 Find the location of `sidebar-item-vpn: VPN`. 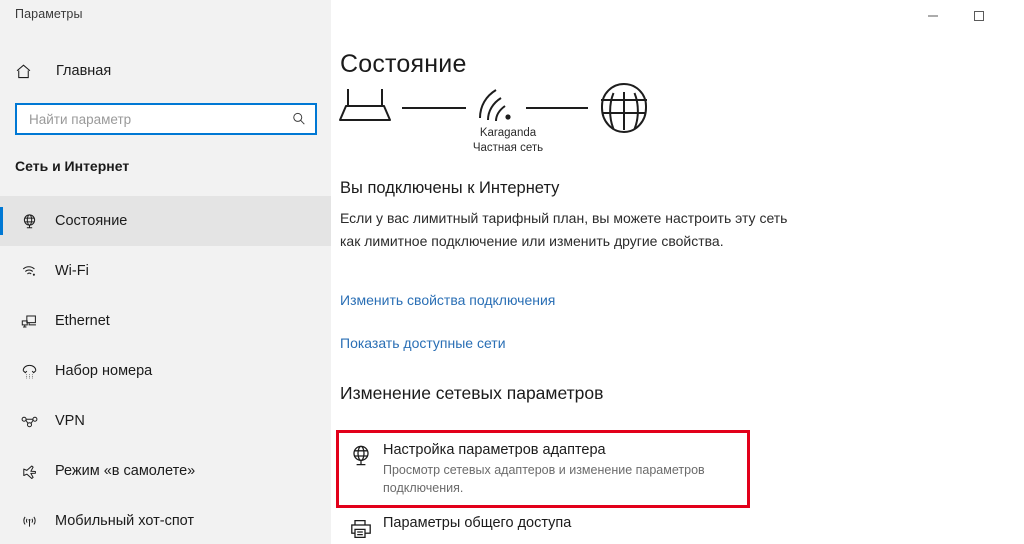

sidebar-item-vpn: VPN is located at coordinates (165, 421).